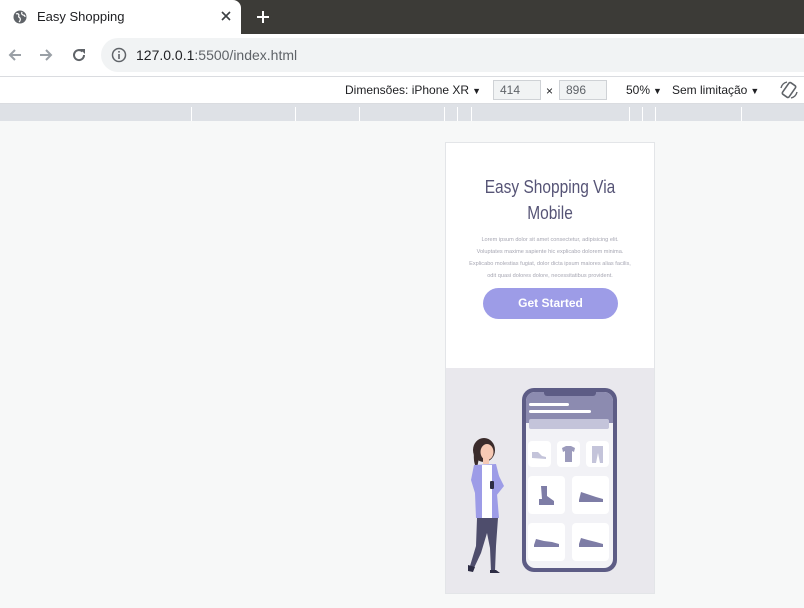 This screenshot has height=608, width=804. Describe the element at coordinates (715, 90) in the screenshot. I see `throttling-select: Sem limitação ▼` at that location.